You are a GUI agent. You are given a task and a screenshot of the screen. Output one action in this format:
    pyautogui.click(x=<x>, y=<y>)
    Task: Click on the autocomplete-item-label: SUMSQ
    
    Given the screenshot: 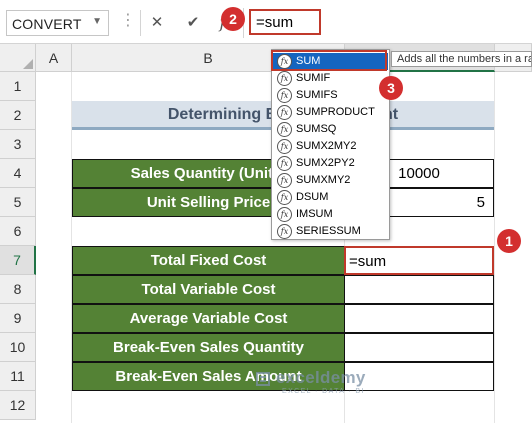 What is the action you would take?
    pyautogui.click(x=316, y=129)
    